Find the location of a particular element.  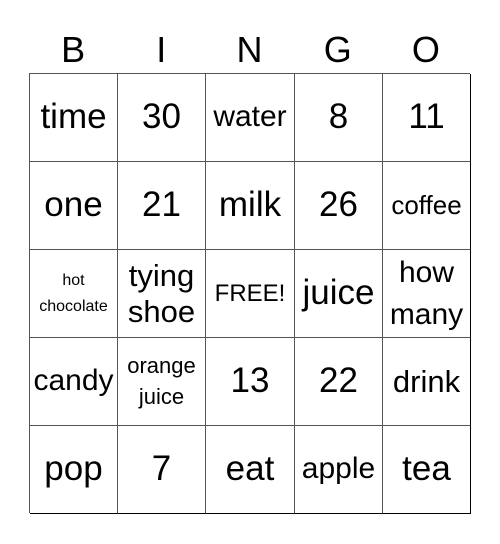

bingo-cell: how many is located at coordinates (427, 294).